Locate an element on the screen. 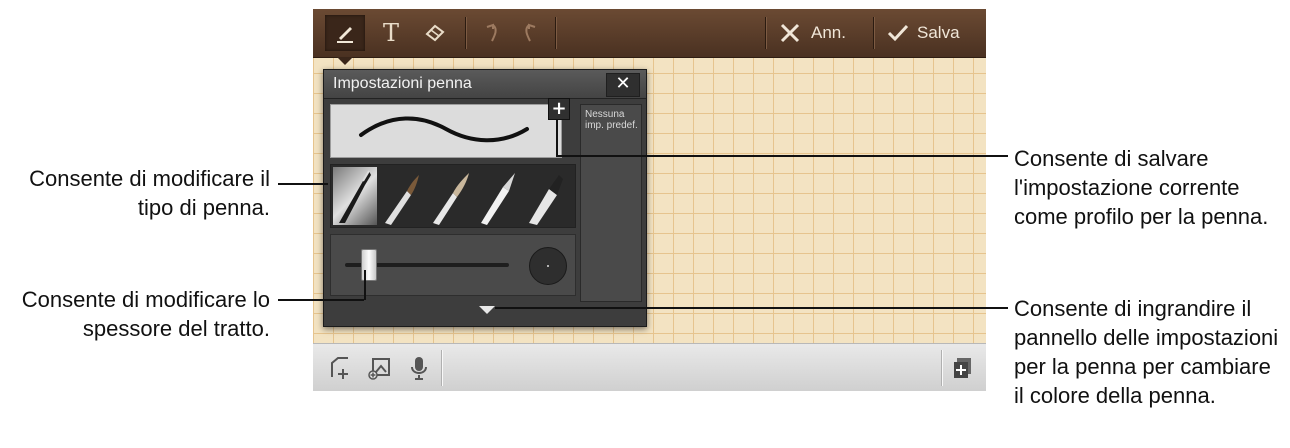  thickness-preview is located at coordinates (548, 266).